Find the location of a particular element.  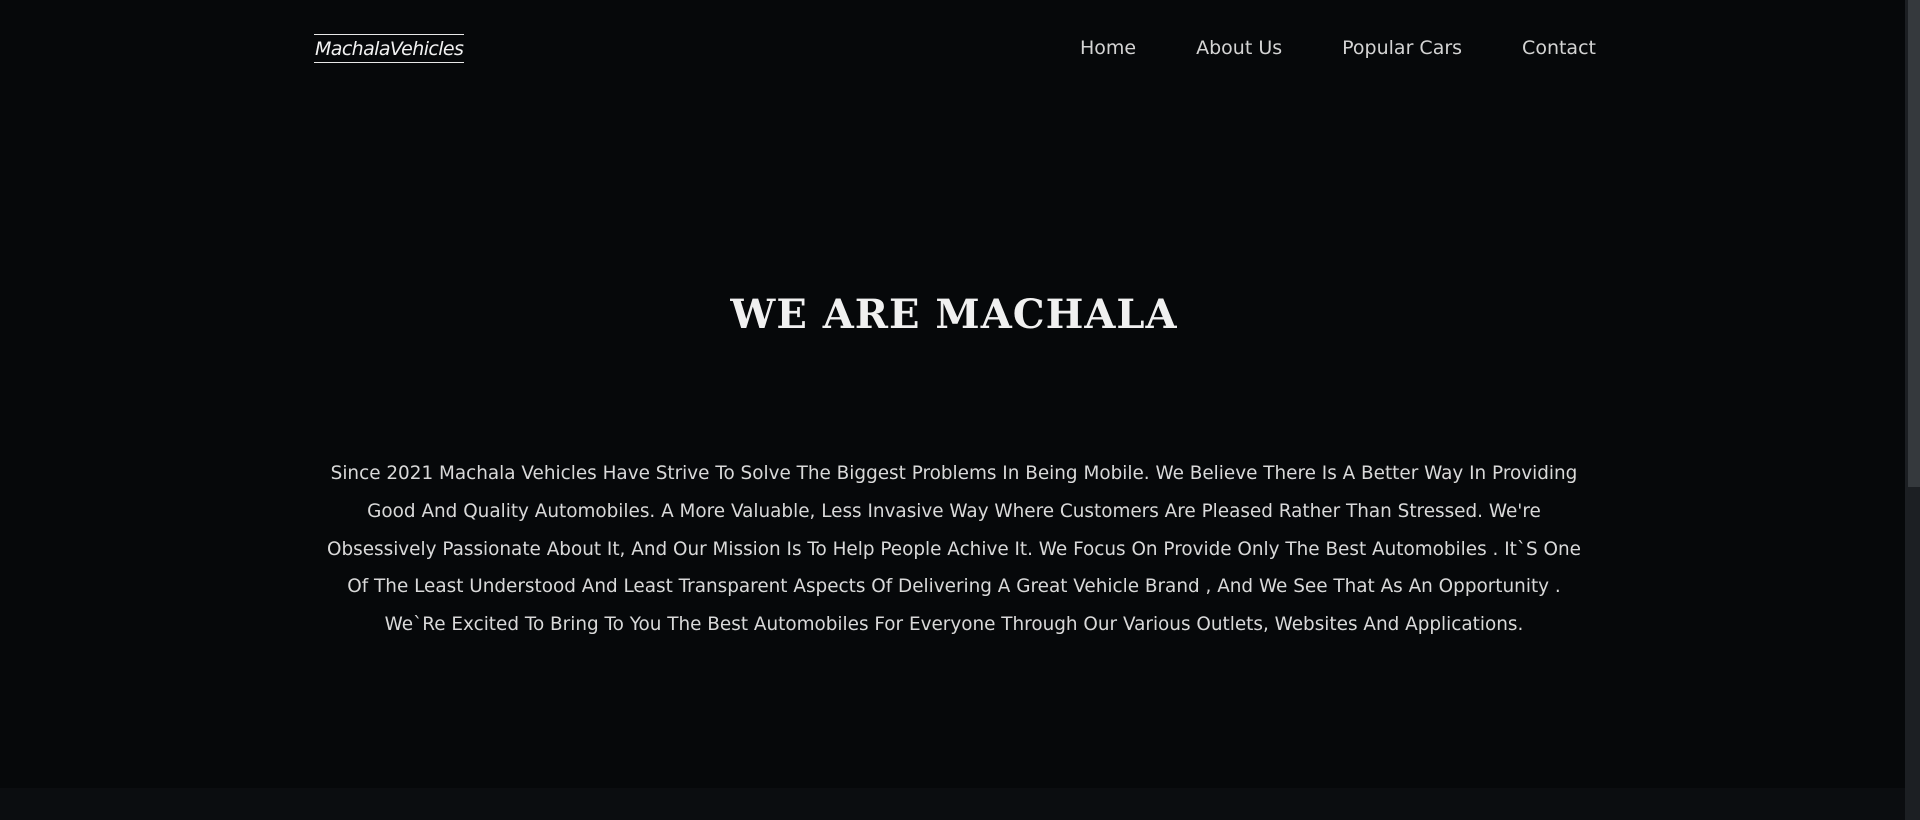

next-section-edge is located at coordinates (952, 804).